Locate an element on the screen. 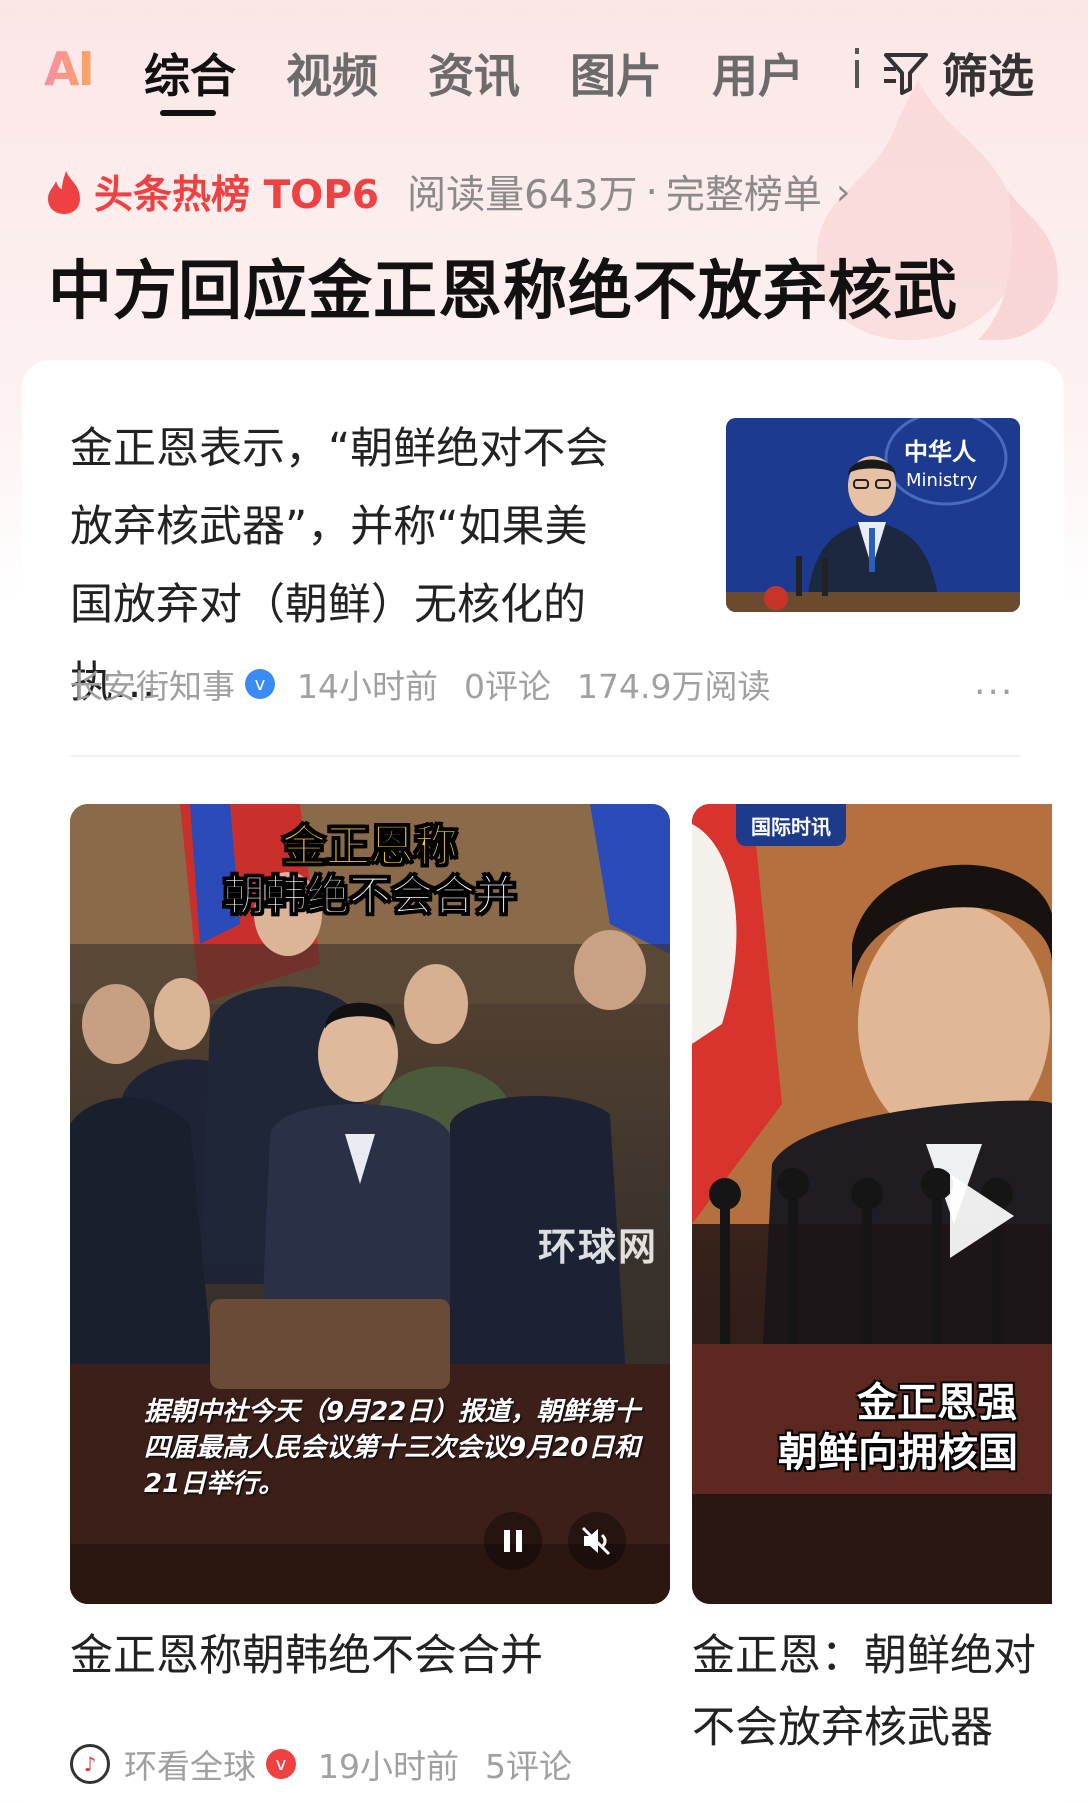 The image size is (1088, 1803). ai-tab: AI is located at coordinates (69, 69).